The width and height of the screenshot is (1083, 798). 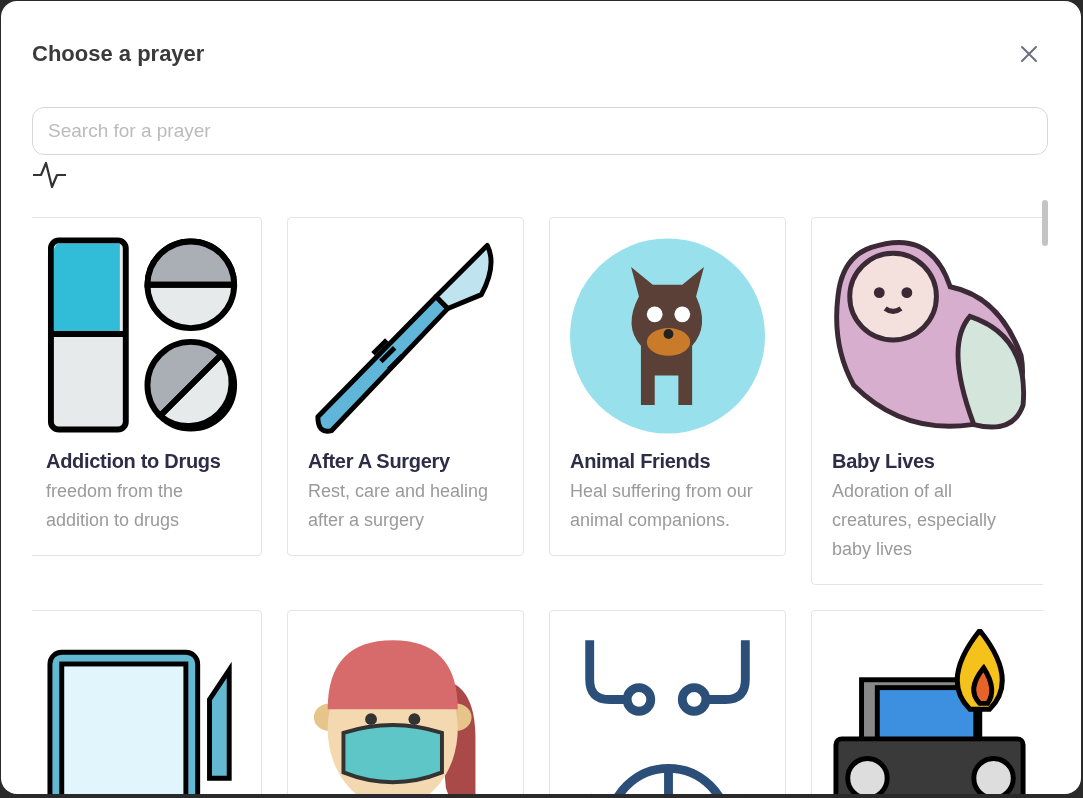 What do you see at coordinates (118, 54) in the screenshot?
I see `dialog-title: Choose a prayer` at bounding box center [118, 54].